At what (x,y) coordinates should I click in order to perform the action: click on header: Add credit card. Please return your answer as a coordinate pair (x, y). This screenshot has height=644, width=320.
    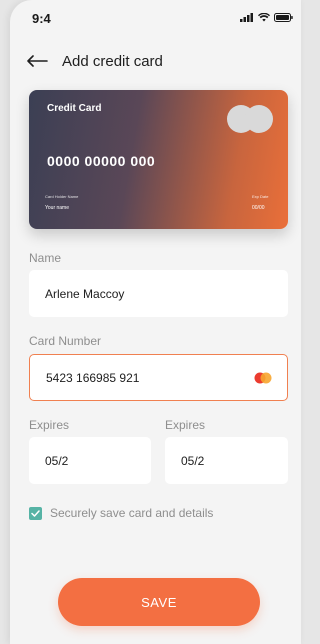
    Looking at the image, I should click on (156, 61).